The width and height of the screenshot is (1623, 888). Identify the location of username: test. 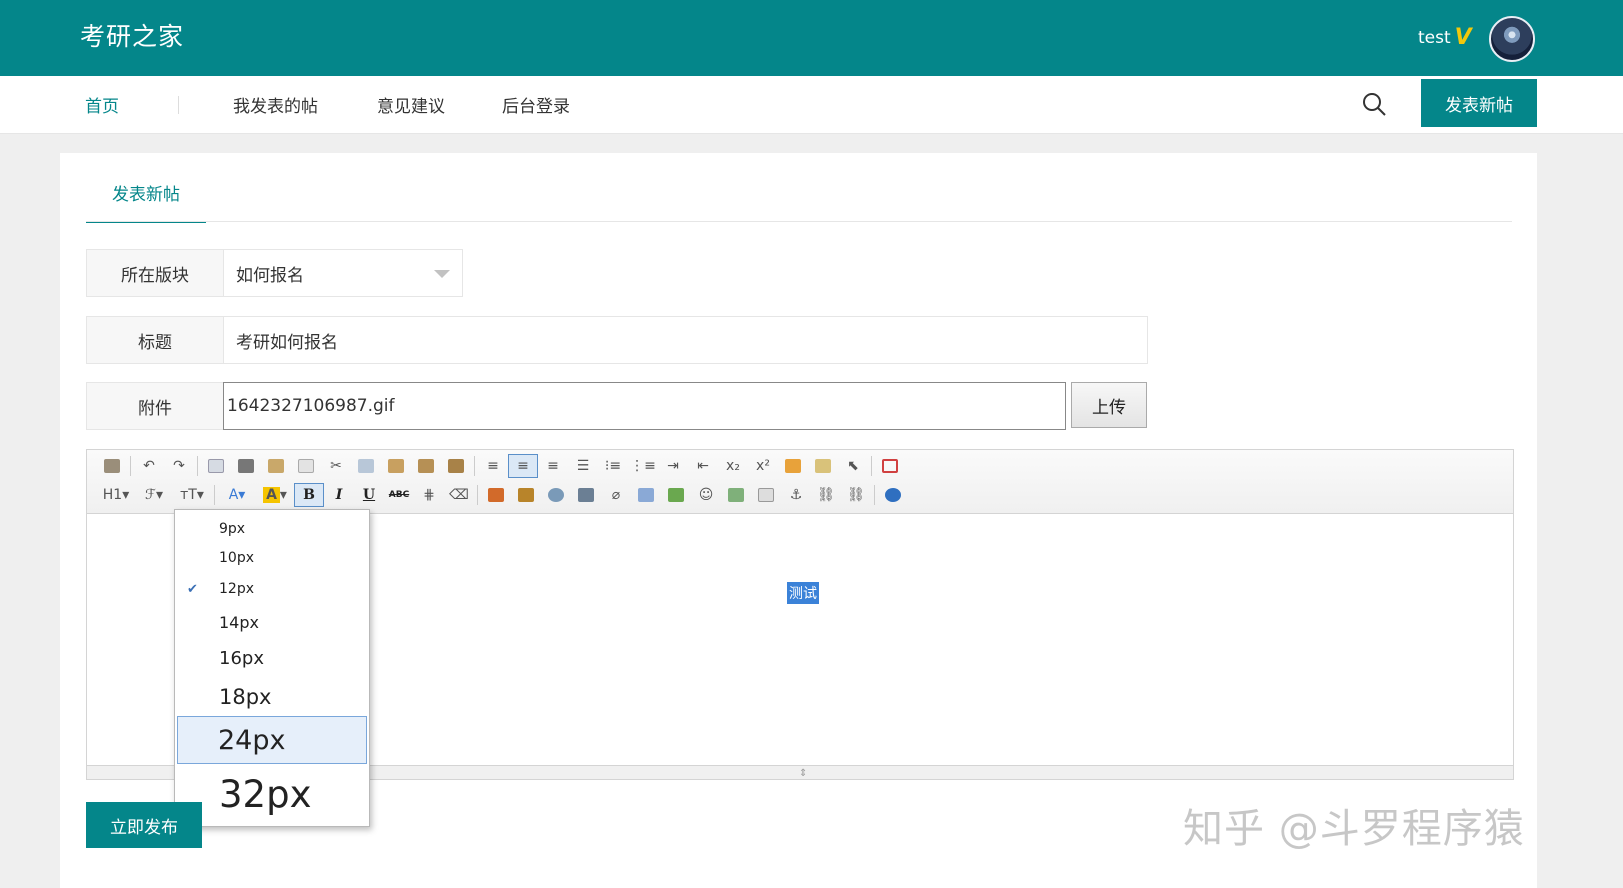
(1434, 38).